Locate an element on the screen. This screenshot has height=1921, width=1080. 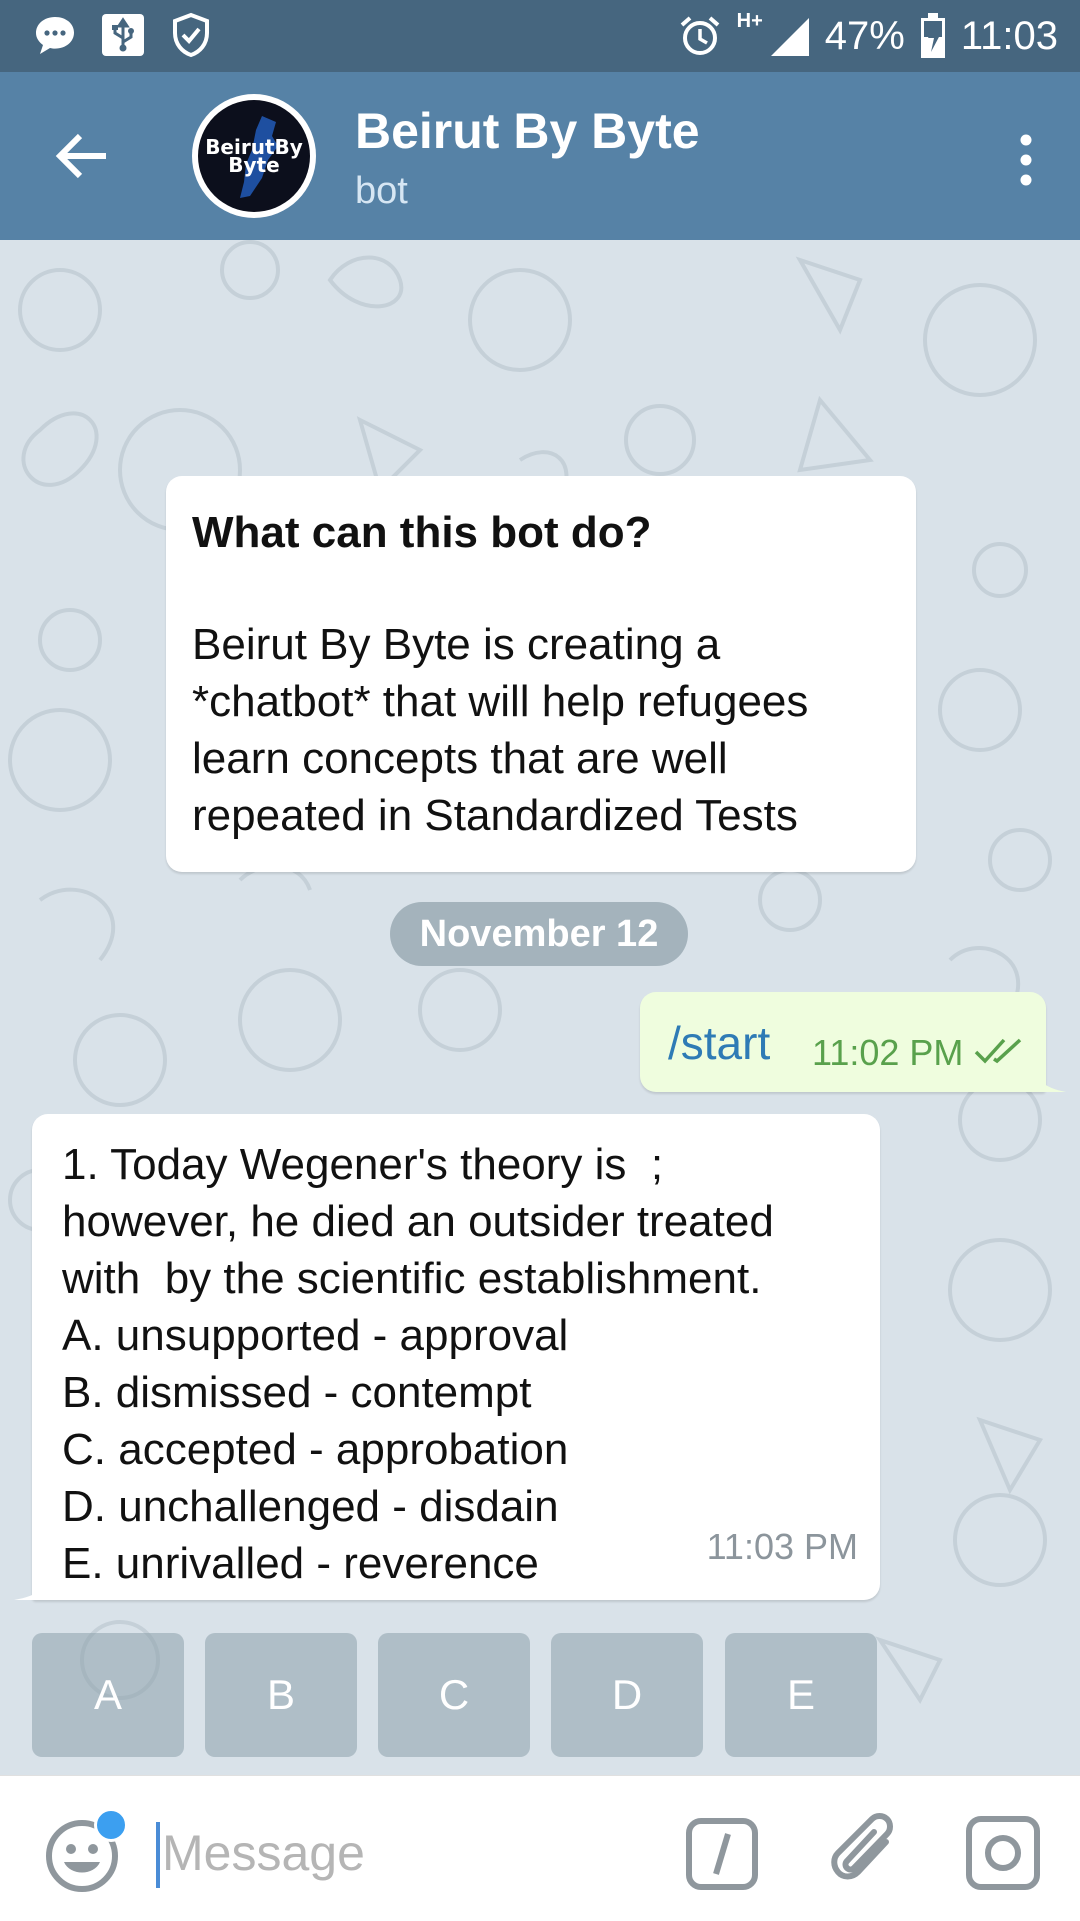
network-type: H+ is located at coordinates (749, 21).